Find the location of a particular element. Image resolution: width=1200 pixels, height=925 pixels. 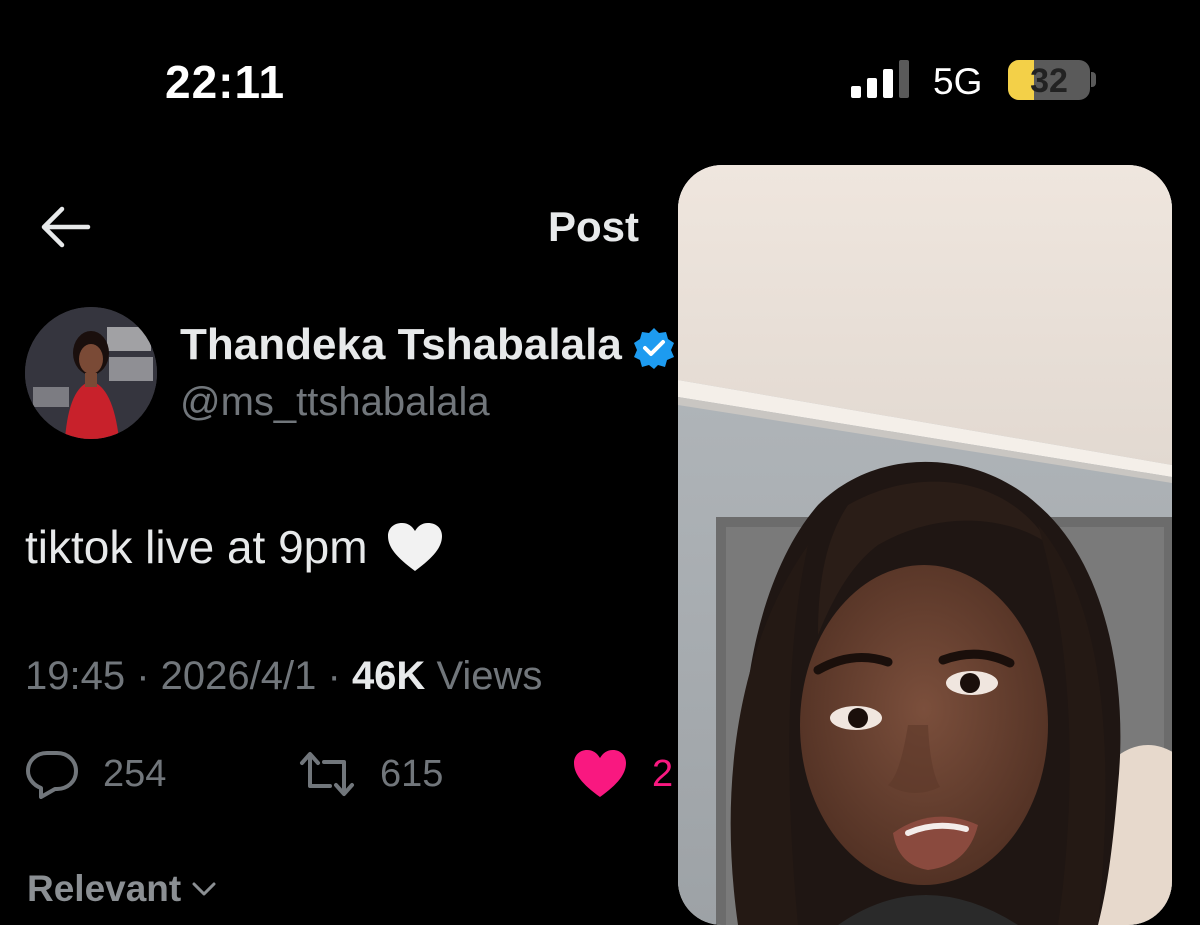

back-arrow-icon is located at coordinates (66, 227).